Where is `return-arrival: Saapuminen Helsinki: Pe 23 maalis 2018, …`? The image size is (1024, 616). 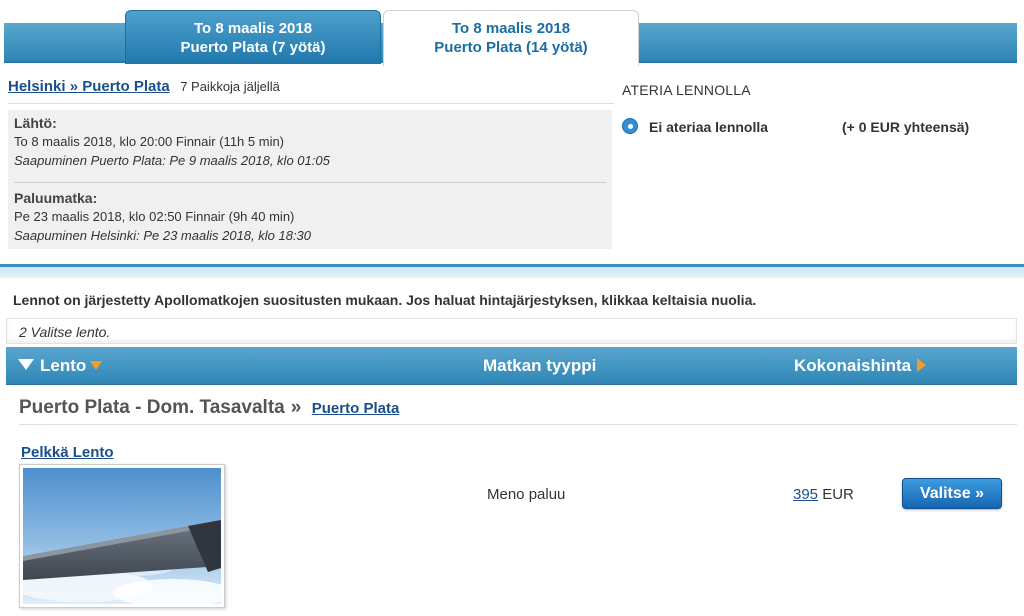 return-arrival: Saapuminen Helsinki: Pe 23 maalis 2018, … is located at coordinates (163, 235).